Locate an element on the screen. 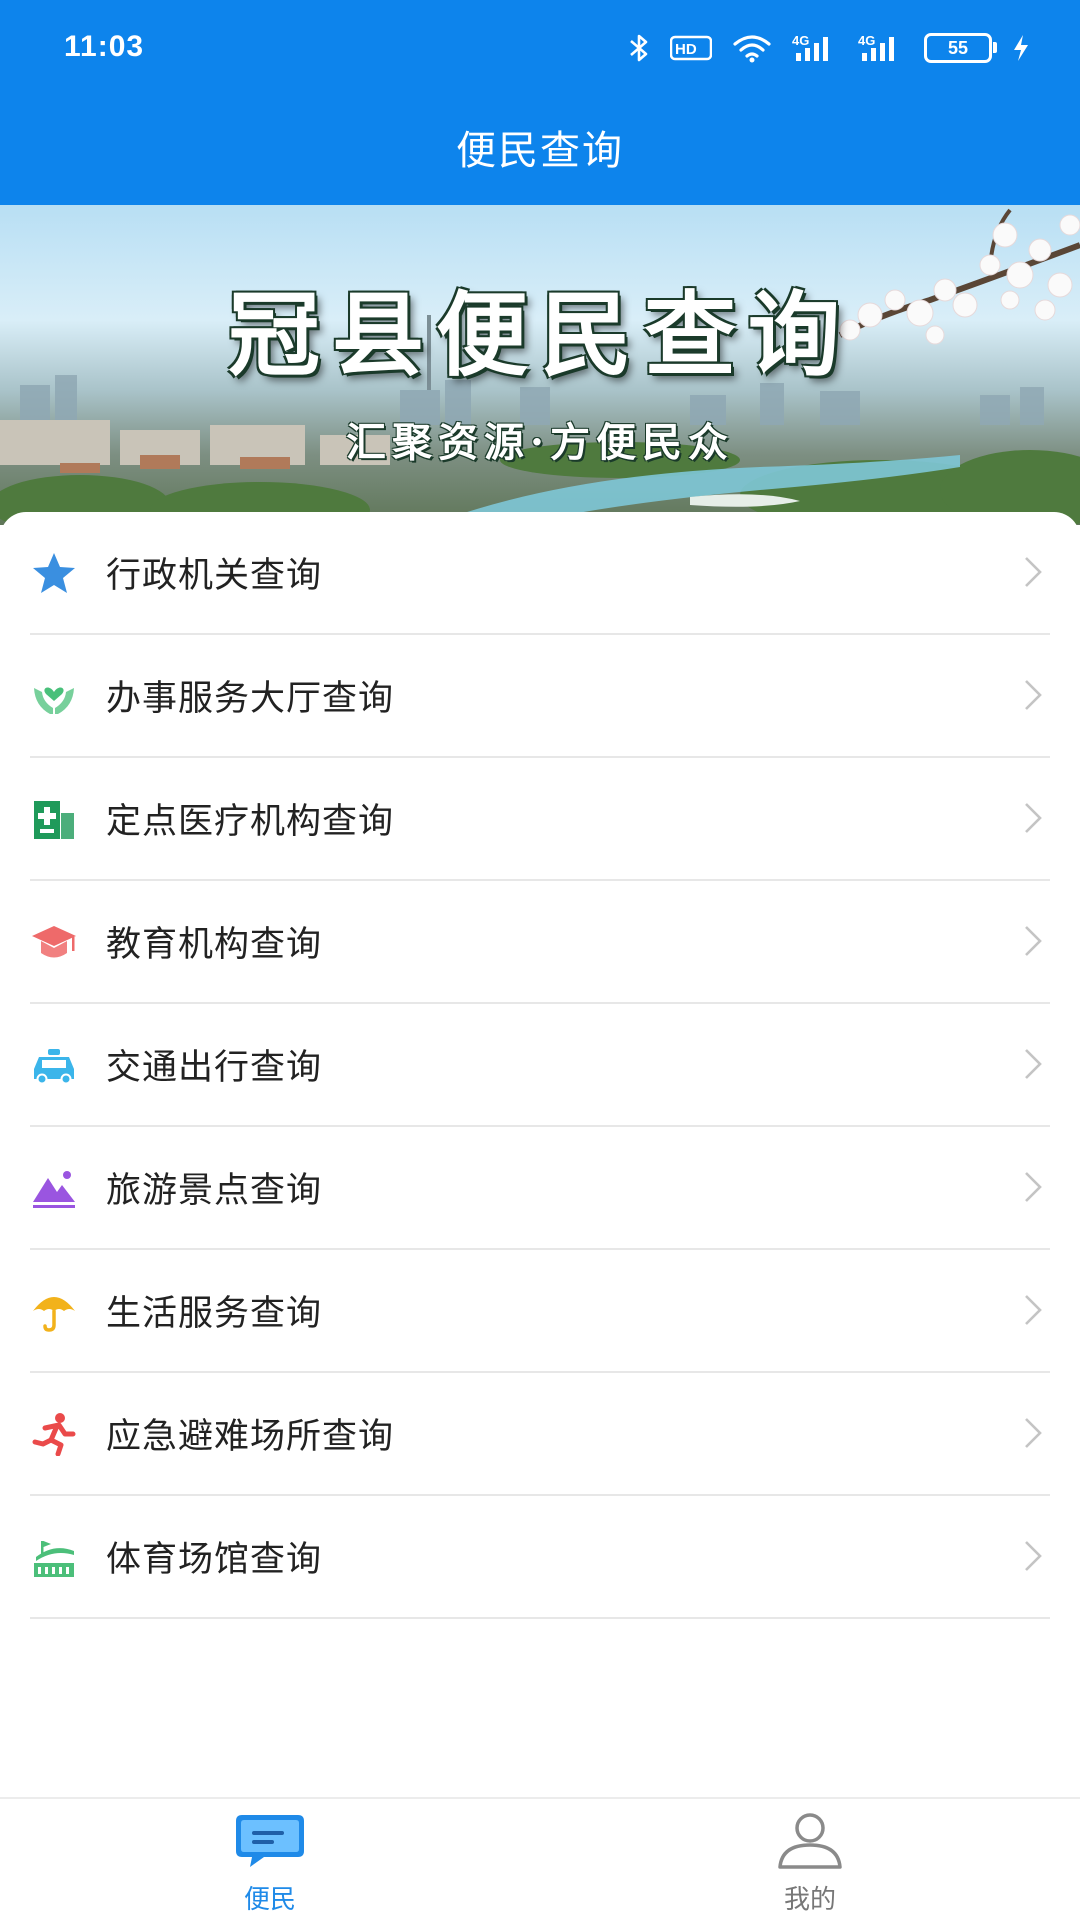 The height and width of the screenshot is (1922, 1080). app-header: 11:03 HD 4G 4G 55 便民查询 is located at coordinates (540, 102).